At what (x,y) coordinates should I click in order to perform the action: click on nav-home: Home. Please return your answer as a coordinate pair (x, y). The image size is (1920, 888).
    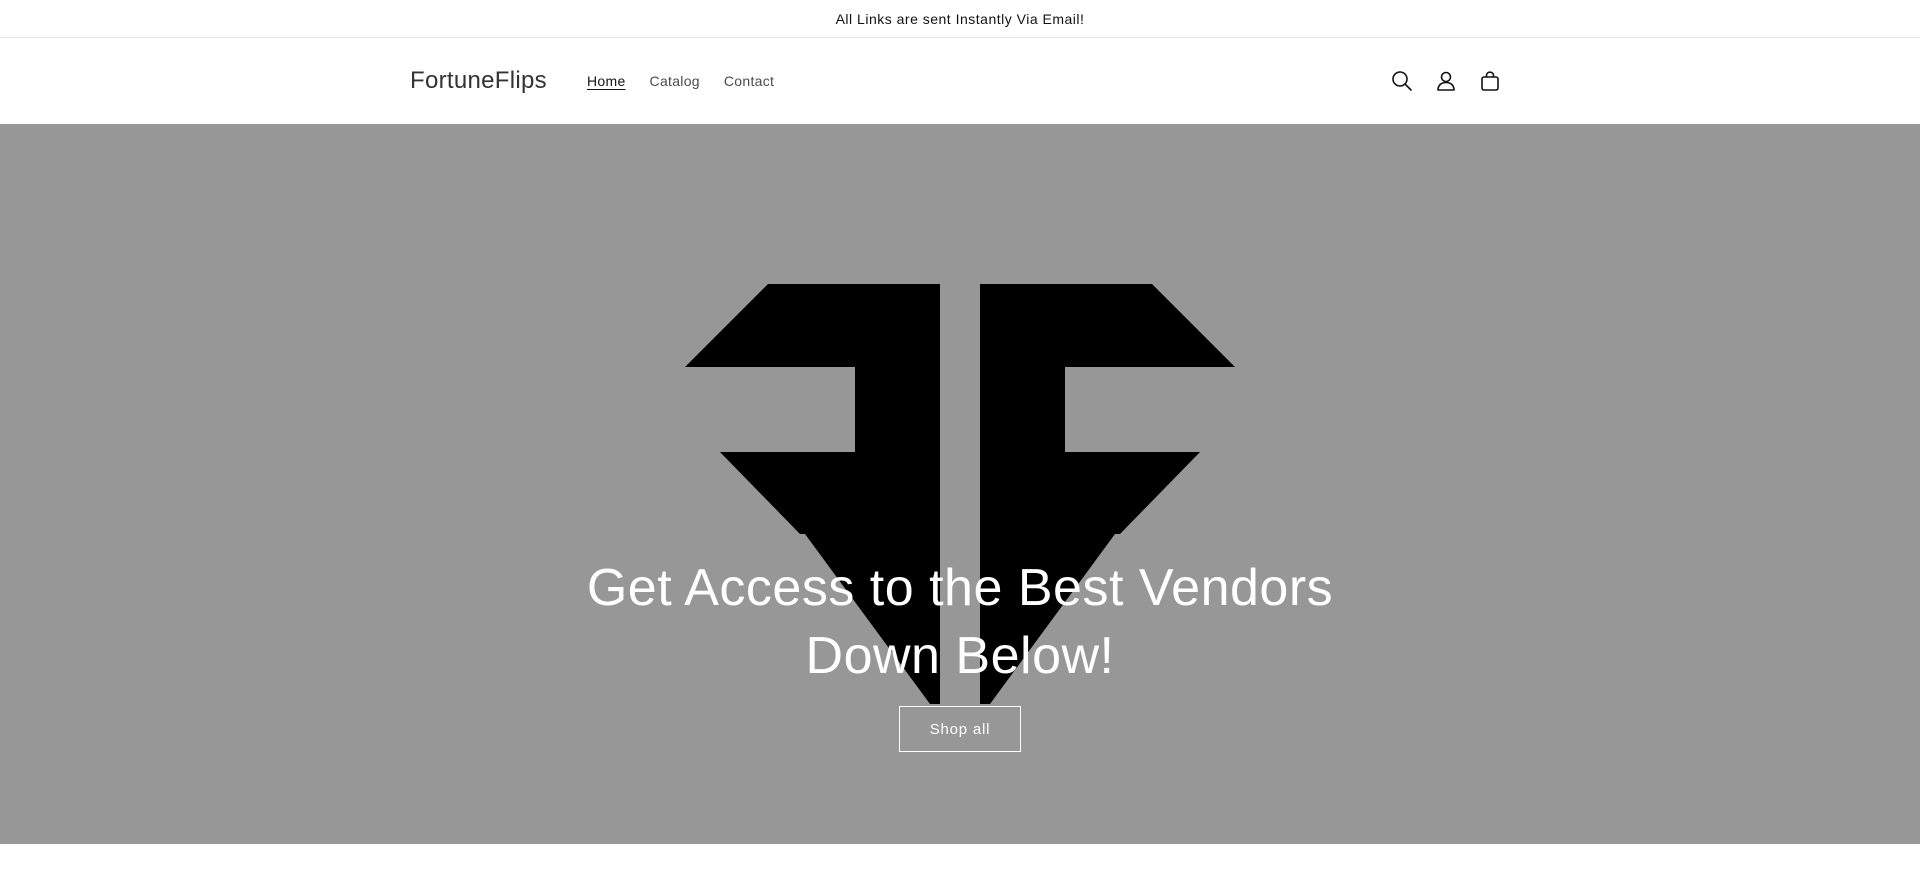
    Looking at the image, I should click on (606, 81).